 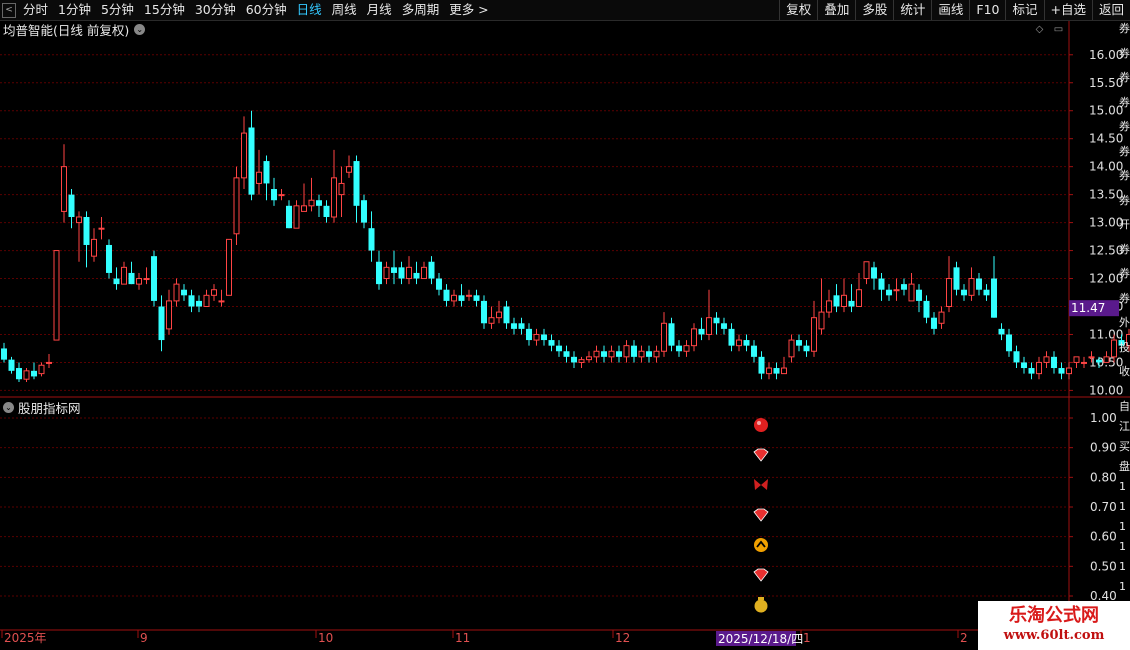 I want to click on indicator-tick-label: 0.70, so click(x=1103, y=507).